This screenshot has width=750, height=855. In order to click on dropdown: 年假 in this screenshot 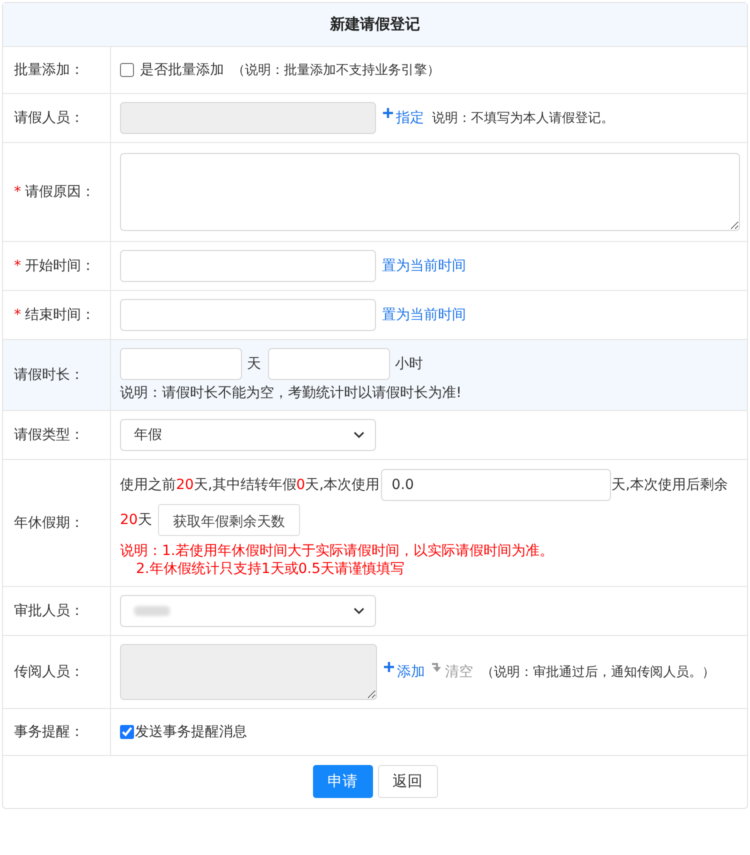, I will do `click(248, 435)`.